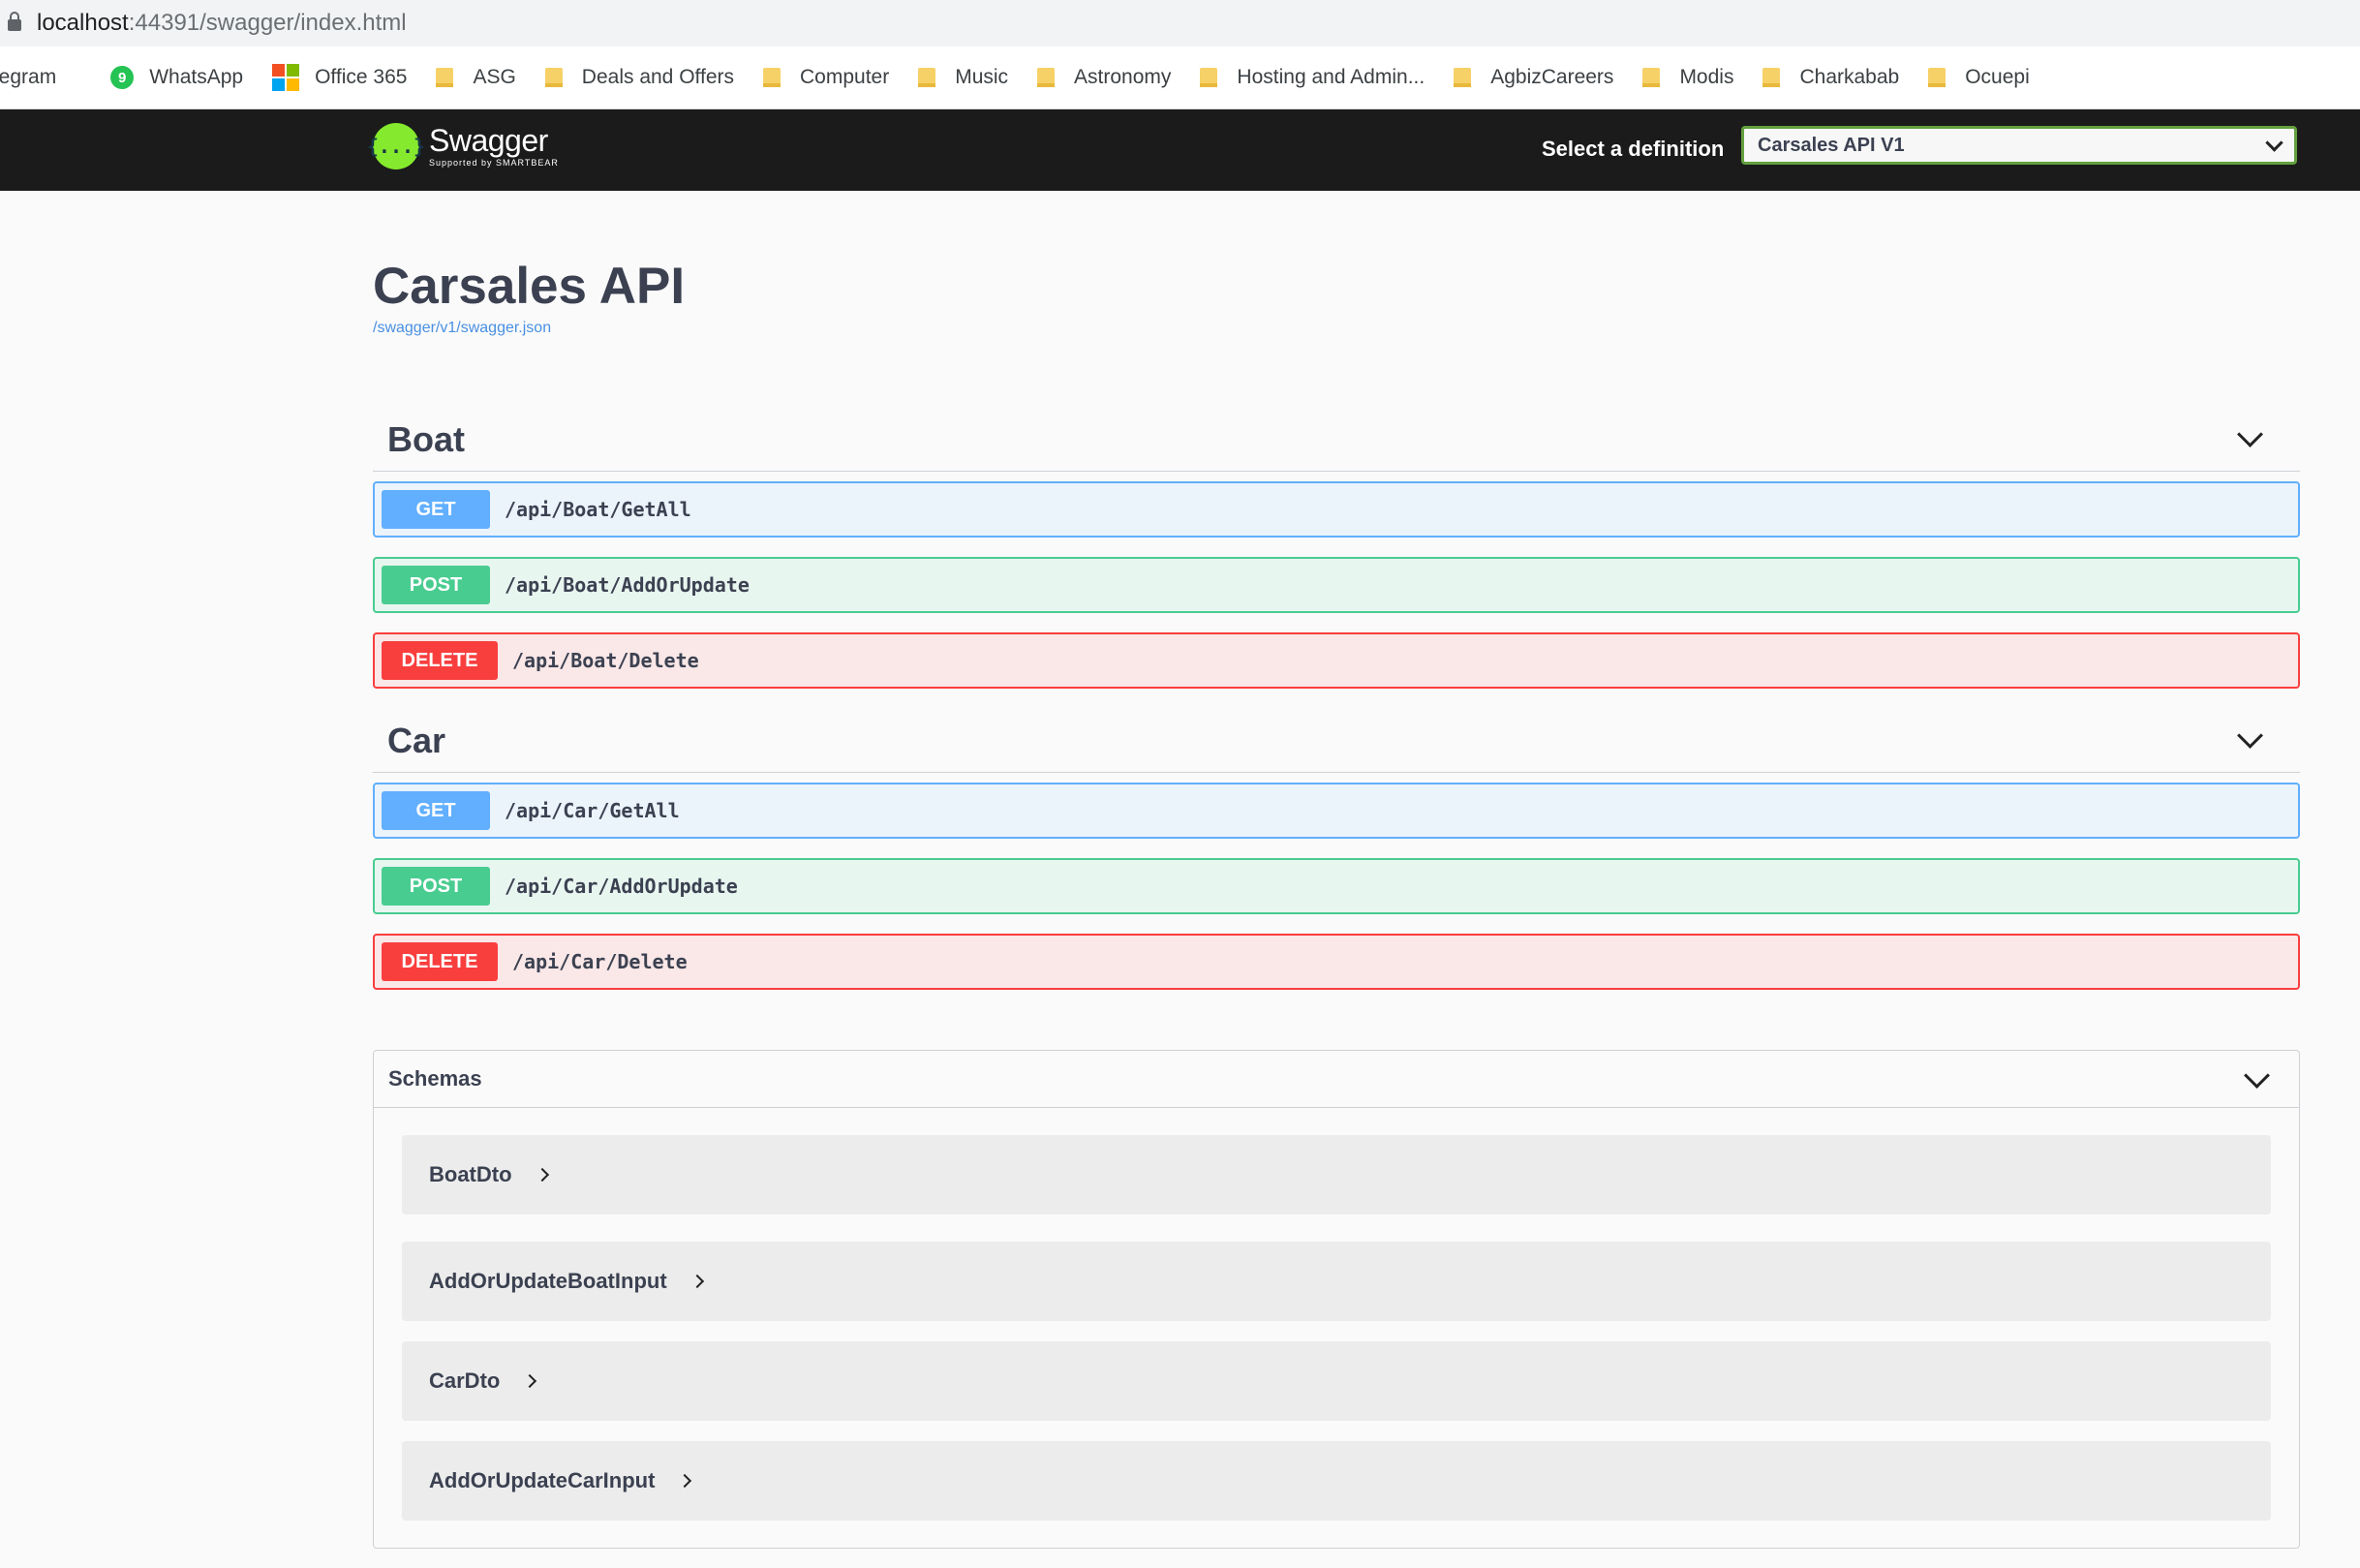 This screenshot has height=1568, width=2360. I want to click on tag-header-boat: Boat, so click(1337, 440).